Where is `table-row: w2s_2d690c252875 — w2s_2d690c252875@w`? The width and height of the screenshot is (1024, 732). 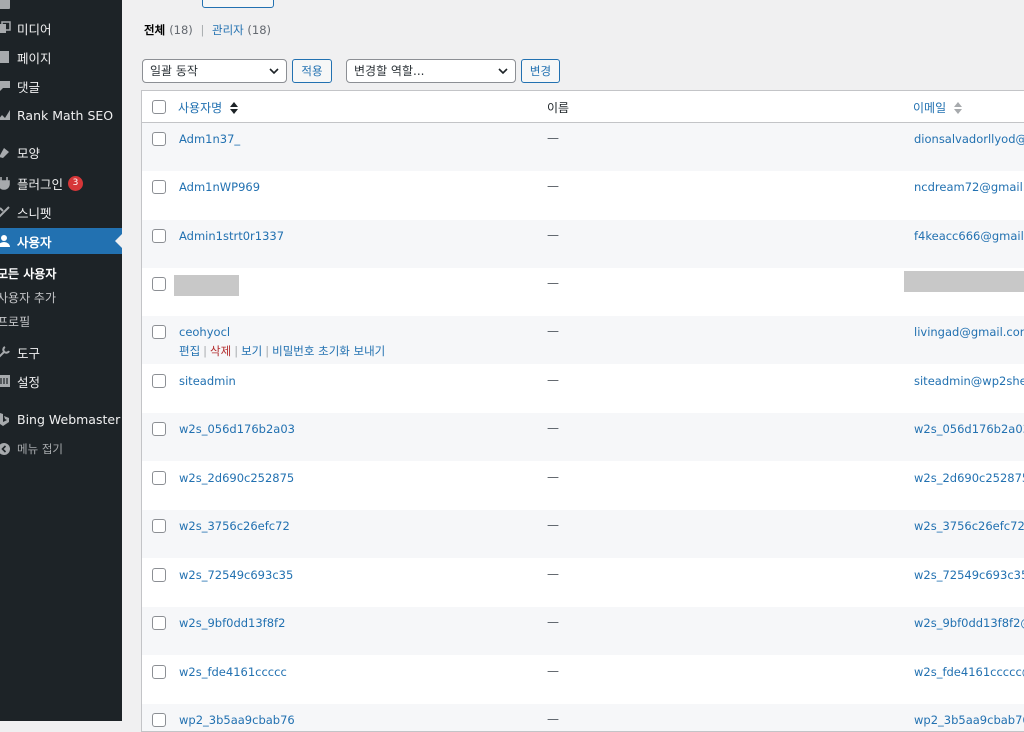 table-row: w2s_2d690c252875 — w2s_2d690c252875@w is located at coordinates (583, 486).